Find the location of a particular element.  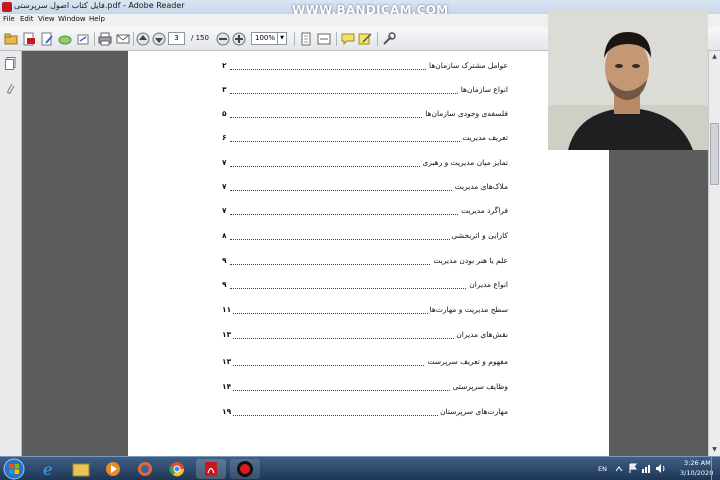

bandicam-record-icon is located at coordinates (245, 469).